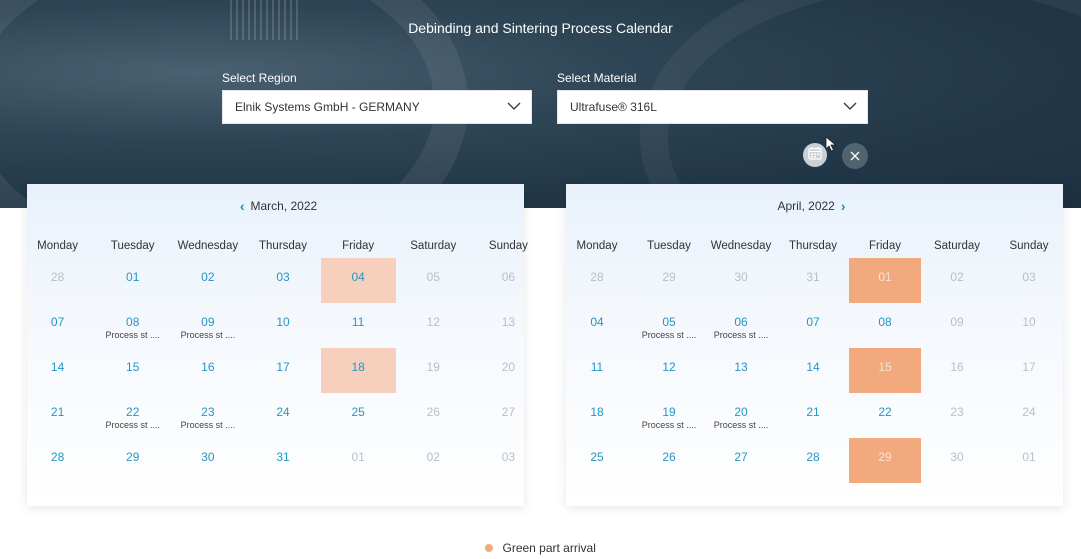  What do you see at coordinates (741, 457) in the screenshot?
I see `day-number: 27` at bounding box center [741, 457].